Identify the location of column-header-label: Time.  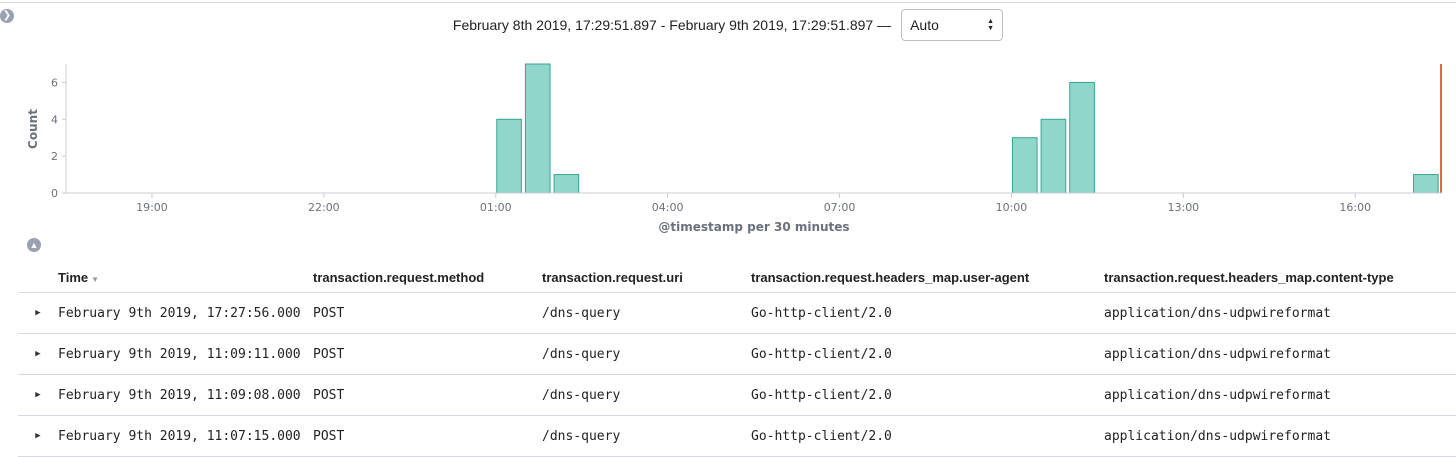
(73, 277).